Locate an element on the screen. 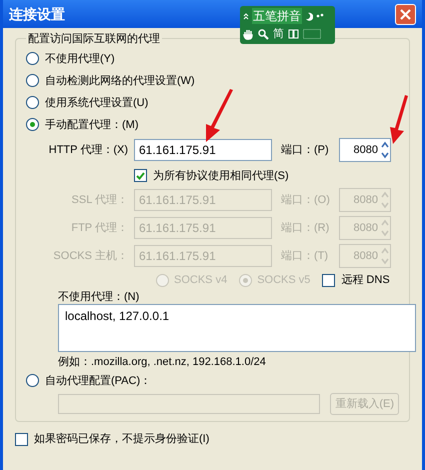 This screenshot has height=470, width=425. port-spinner: 8080 is located at coordinates (365, 150).